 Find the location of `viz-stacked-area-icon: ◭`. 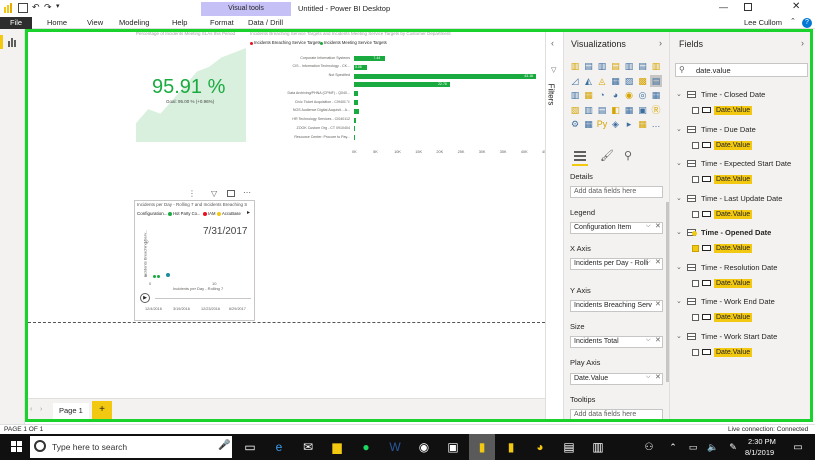

viz-stacked-area-icon: ◭ is located at coordinates (589, 81).